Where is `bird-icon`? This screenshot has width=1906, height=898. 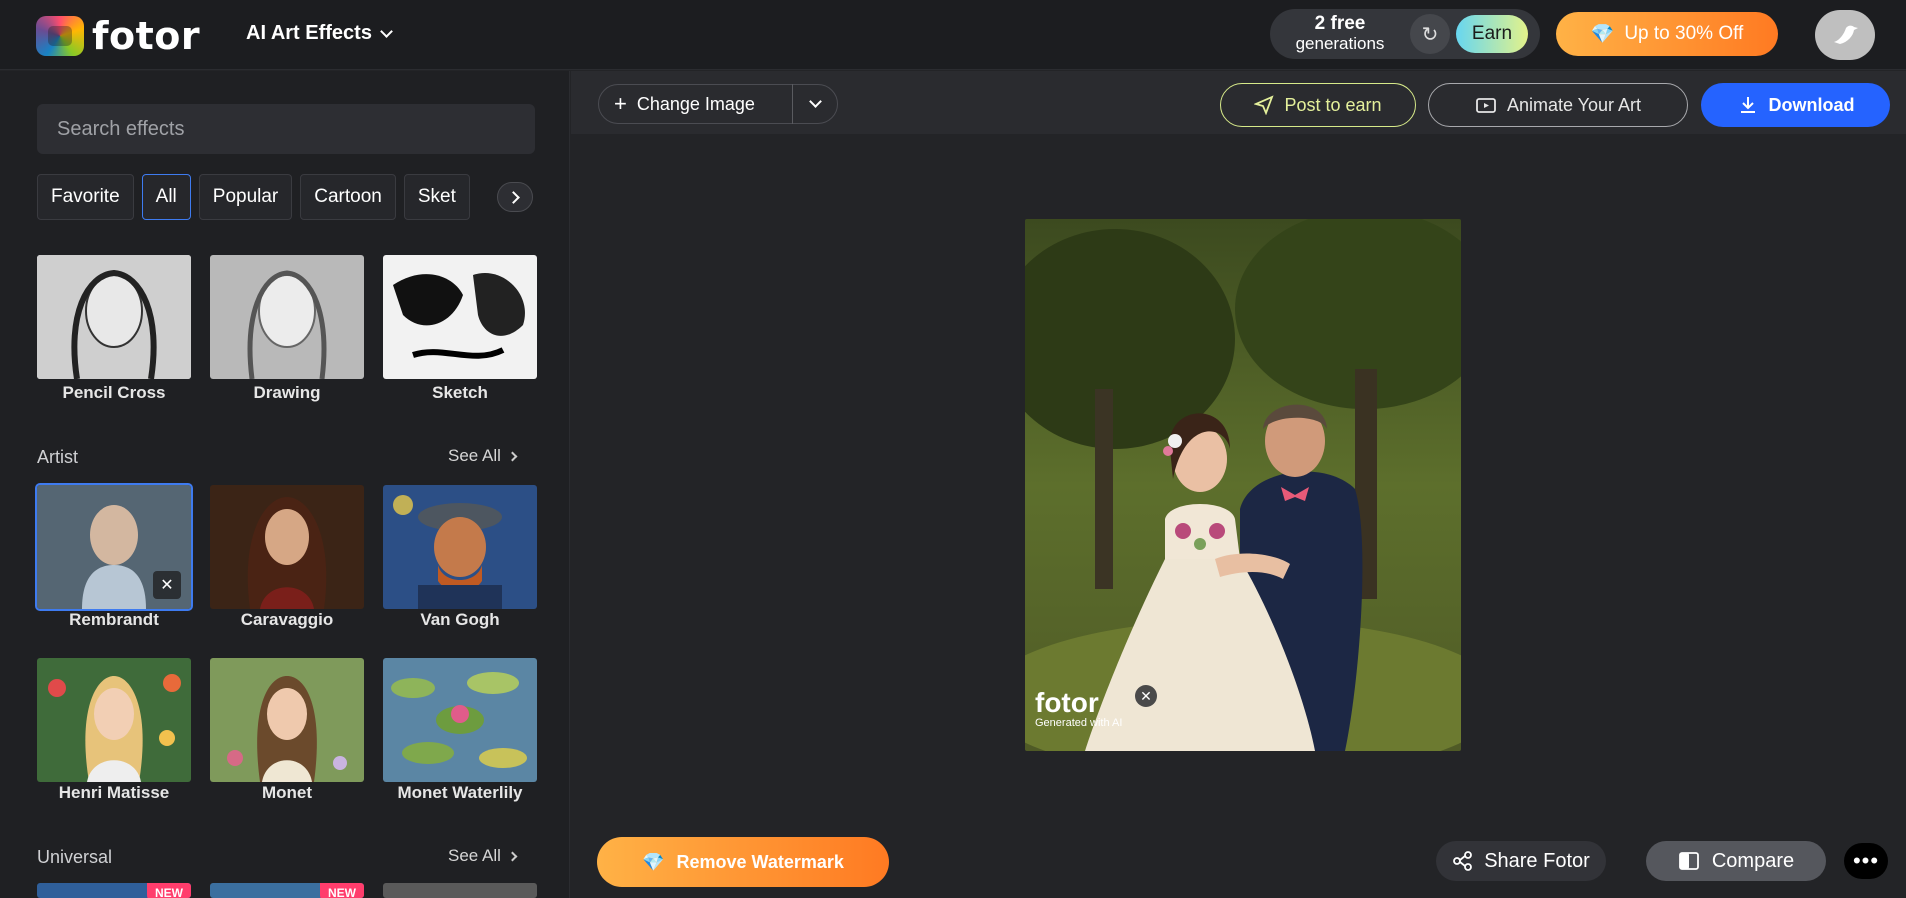
bird-icon is located at coordinates (1846, 34).